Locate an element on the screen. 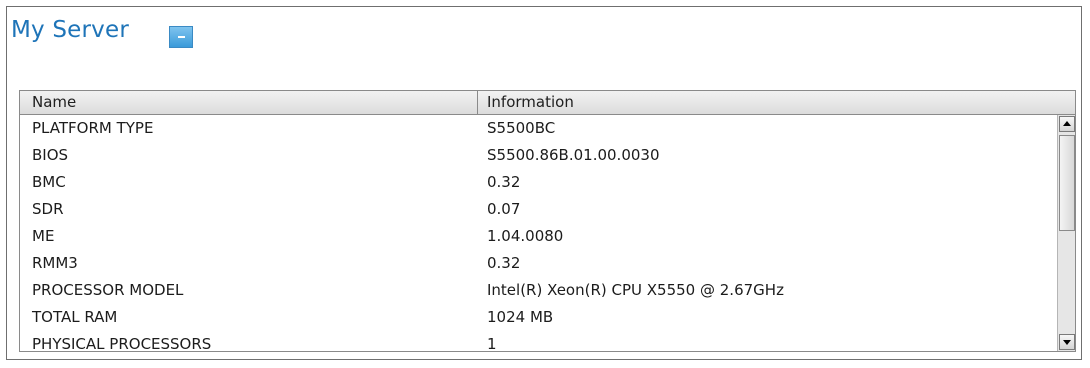  table-row: TOTAL RAM 1024 MB is located at coordinates (538, 317).